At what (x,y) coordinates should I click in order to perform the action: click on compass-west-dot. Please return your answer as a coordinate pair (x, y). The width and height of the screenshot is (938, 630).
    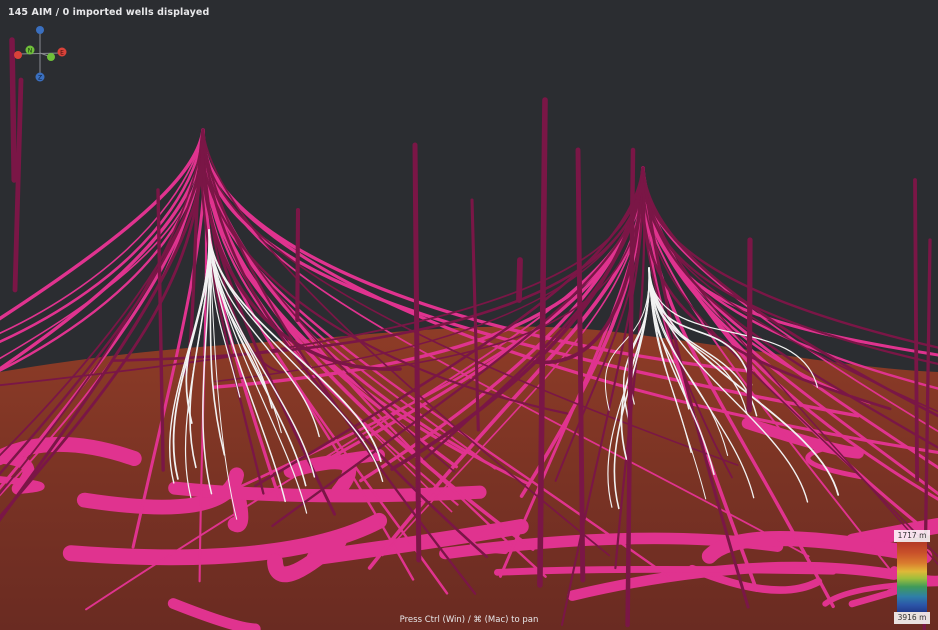
    Looking at the image, I should click on (18, 55).